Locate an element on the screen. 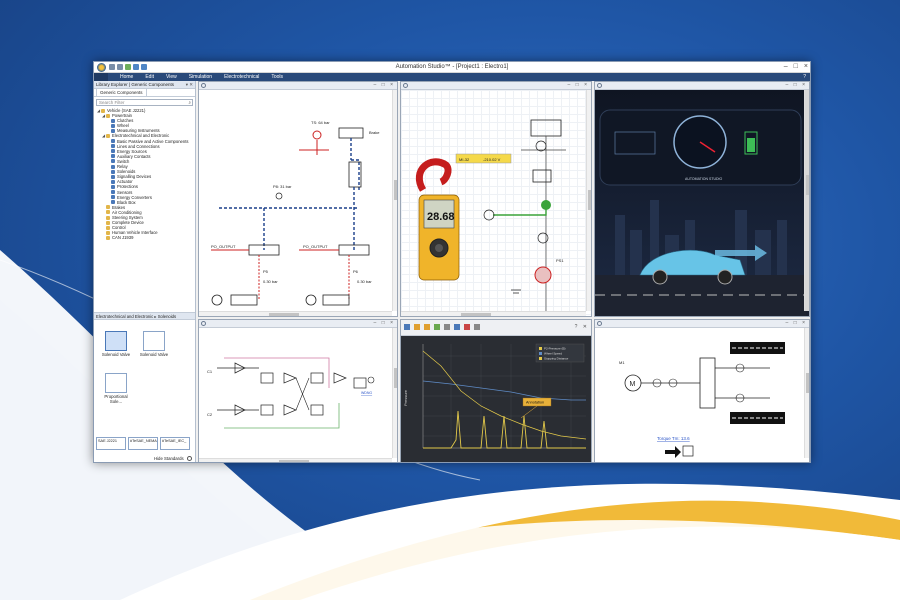 The image size is (900, 600). motor-icon is located at coordinates (543, 275).